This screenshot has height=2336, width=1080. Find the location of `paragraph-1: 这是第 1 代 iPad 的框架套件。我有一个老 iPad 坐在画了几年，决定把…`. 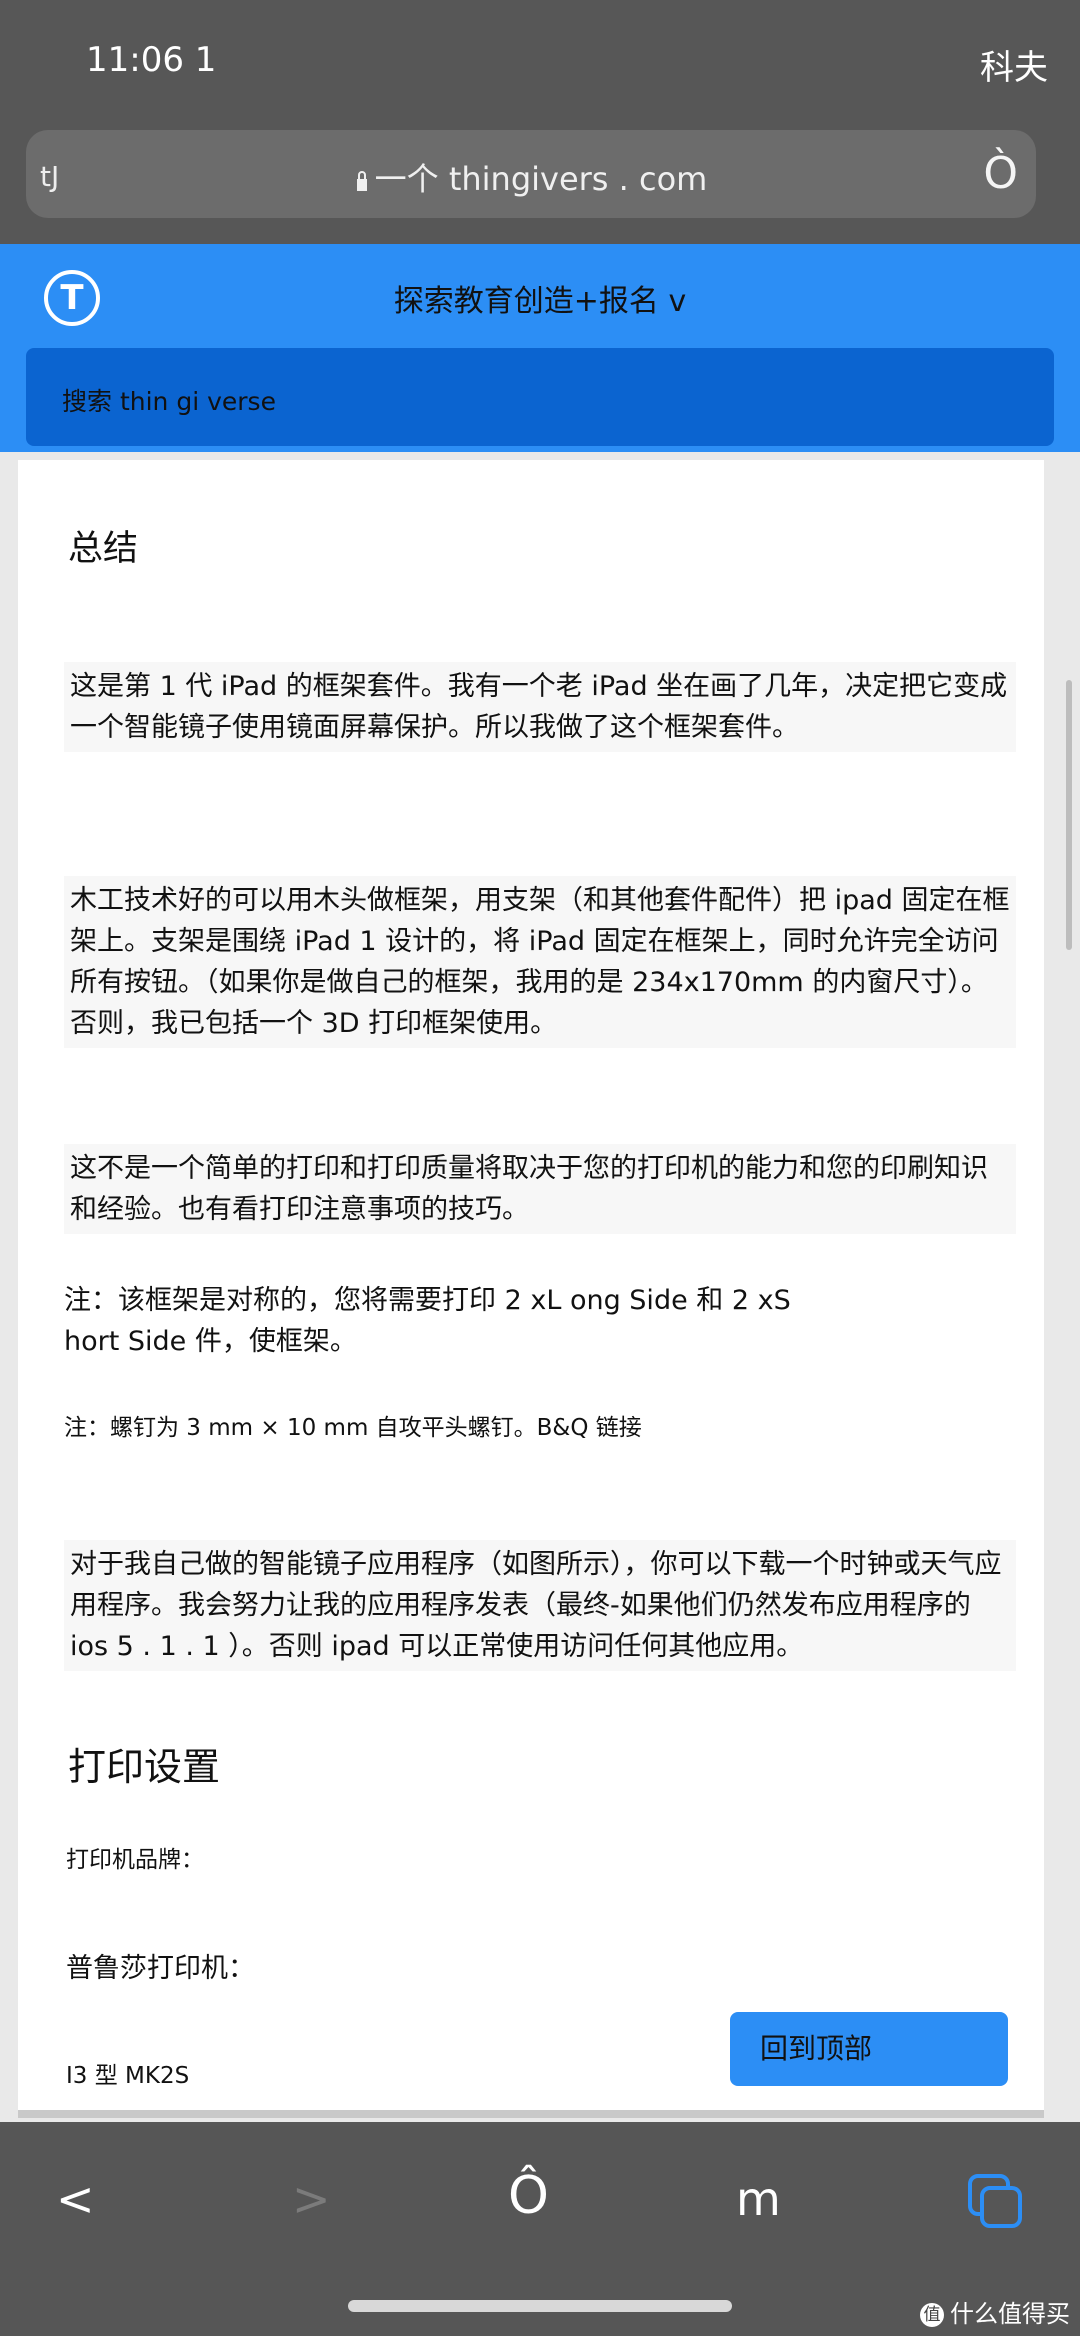

paragraph-1: 这是第 1 代 iPad 的框架套件。我有一个老 iPad 坐在画了几年，决定把… is located at coordinates (540, 707).